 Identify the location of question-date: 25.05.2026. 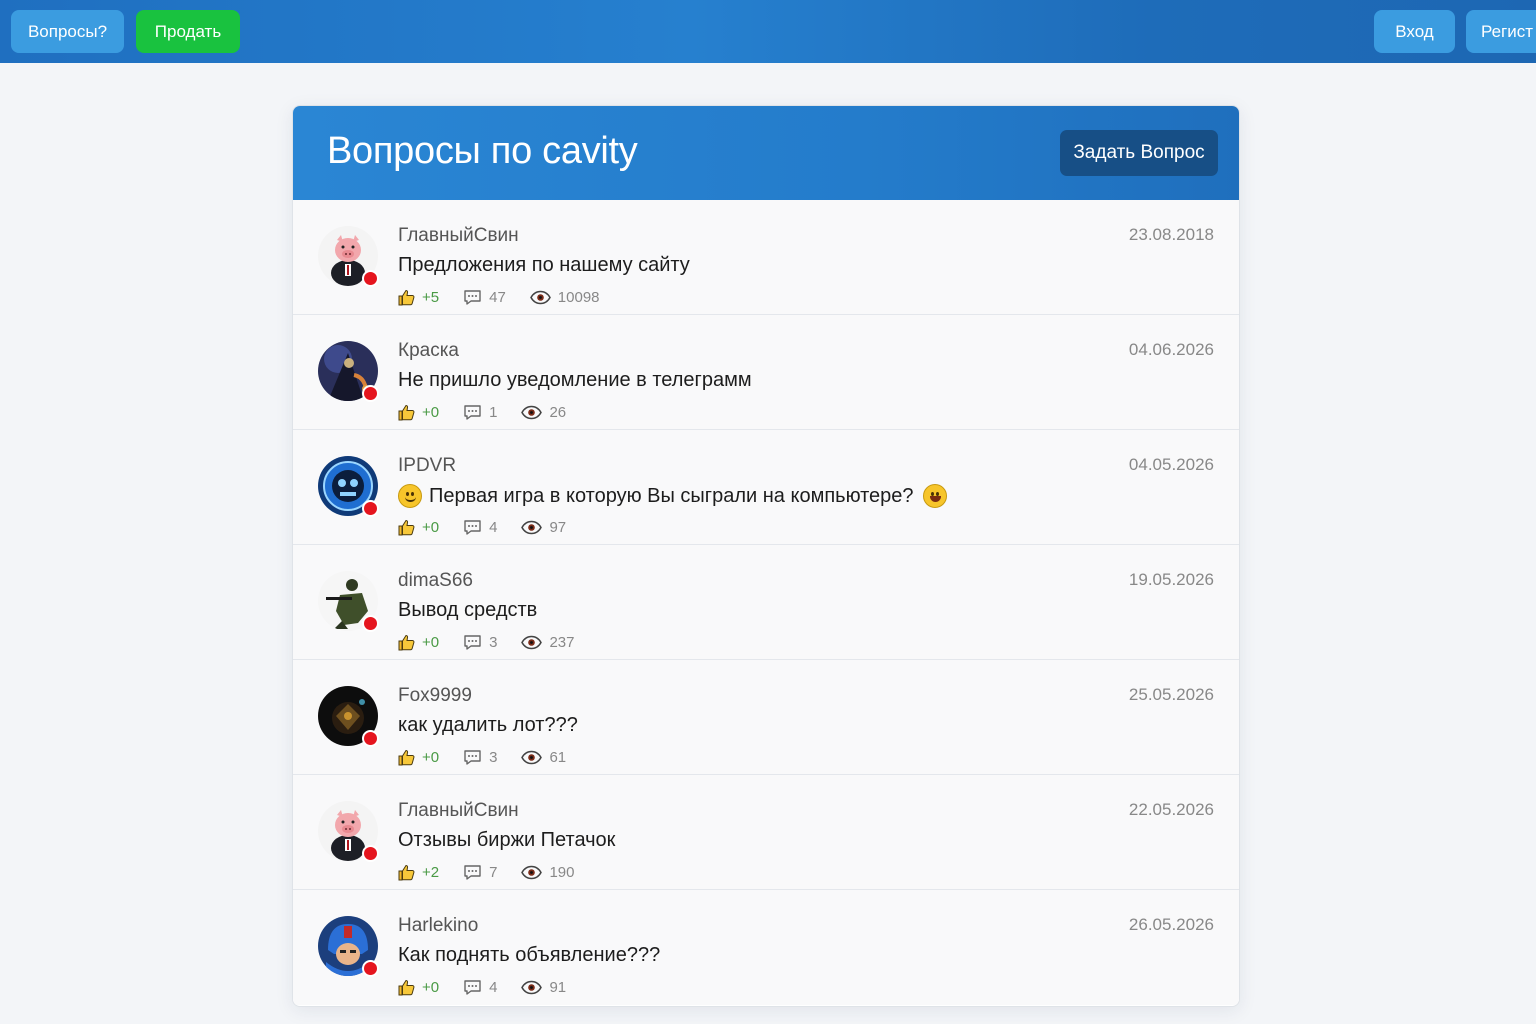
(1171, 694).